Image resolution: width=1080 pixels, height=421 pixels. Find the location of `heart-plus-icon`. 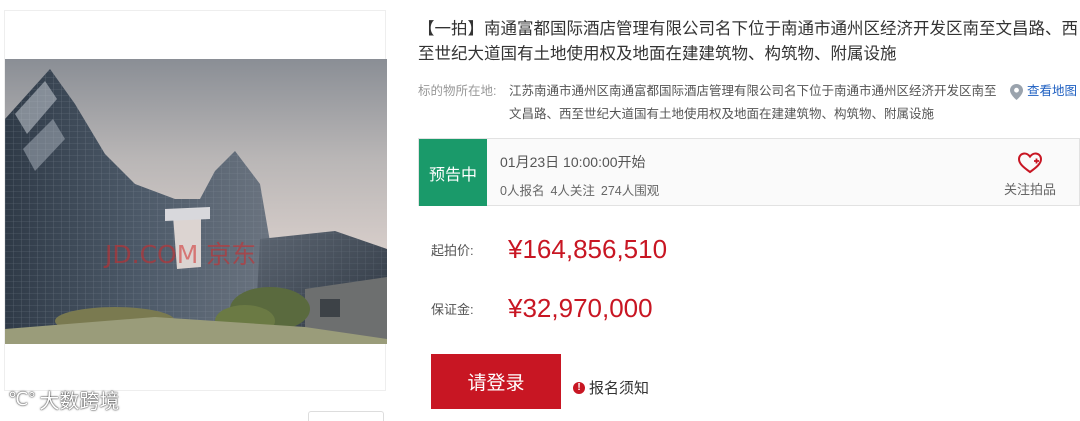

heart-plus-icon is located at coordinates (1030, 163).